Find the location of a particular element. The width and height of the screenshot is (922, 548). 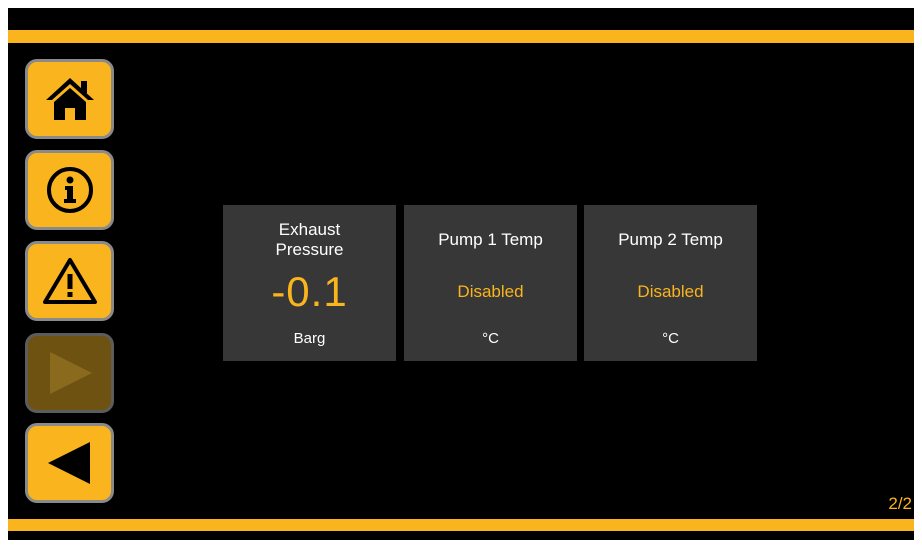

play-right-icon is located at coordinates (70, 373).